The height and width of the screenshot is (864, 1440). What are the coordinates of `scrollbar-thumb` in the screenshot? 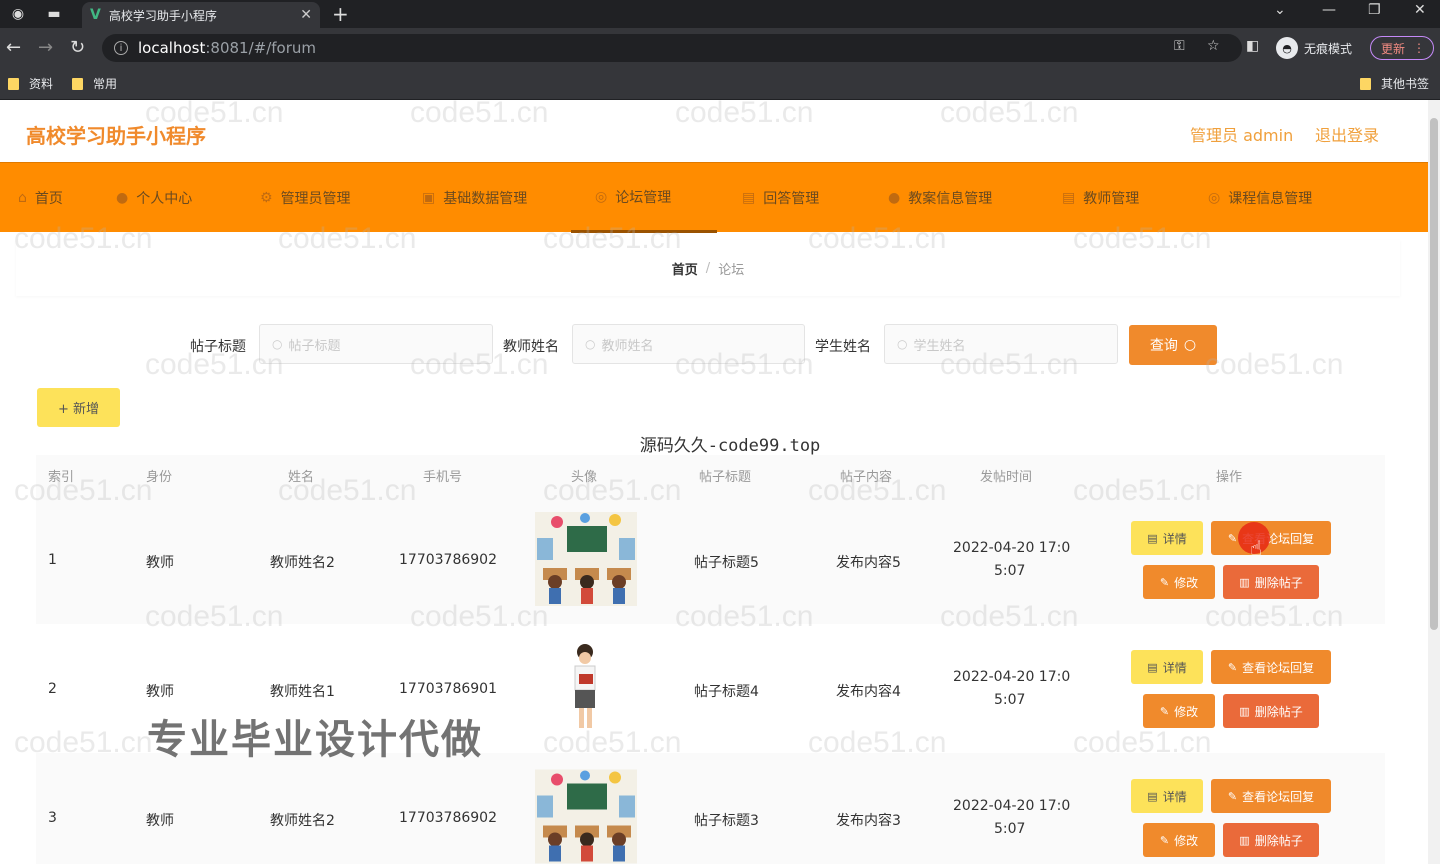 It's located at (1434, 374).